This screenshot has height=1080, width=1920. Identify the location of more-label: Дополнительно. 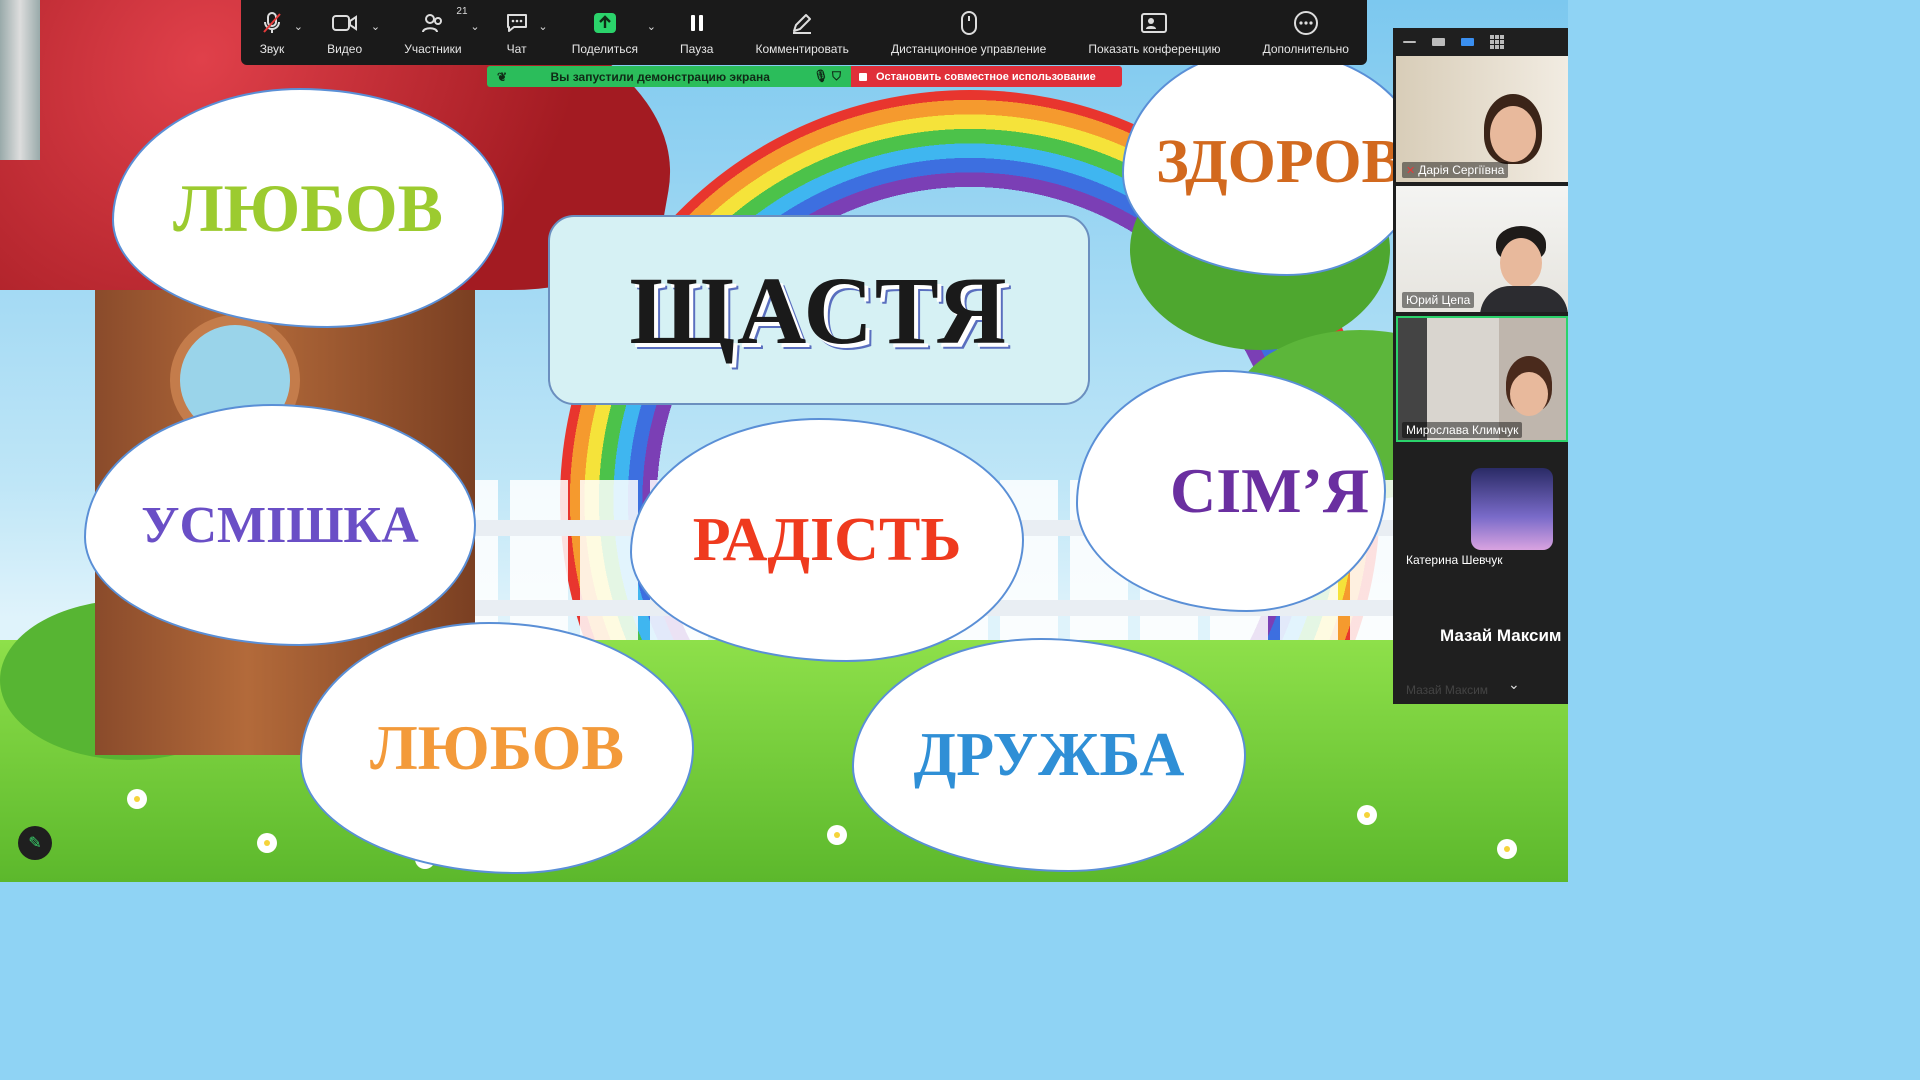
(1305, 48).